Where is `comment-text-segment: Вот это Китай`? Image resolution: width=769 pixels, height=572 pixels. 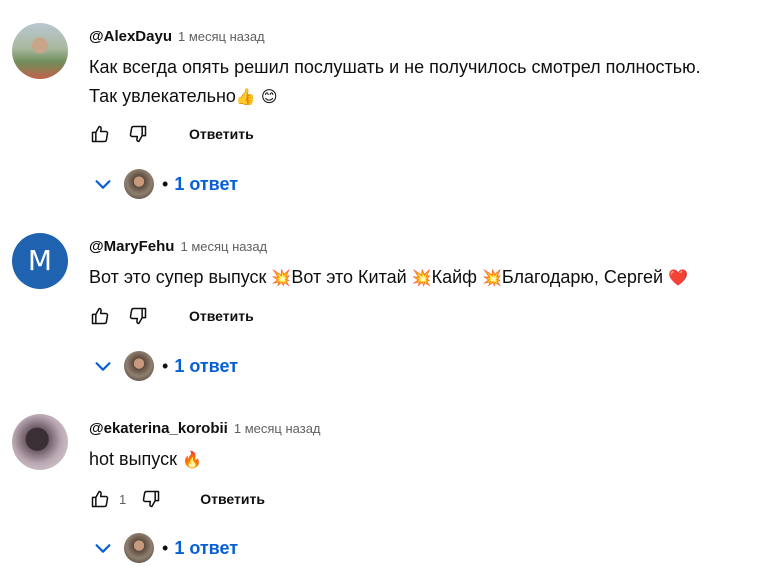 comment-text-segment: Вот это Китай is located at coordinates (351, 277).